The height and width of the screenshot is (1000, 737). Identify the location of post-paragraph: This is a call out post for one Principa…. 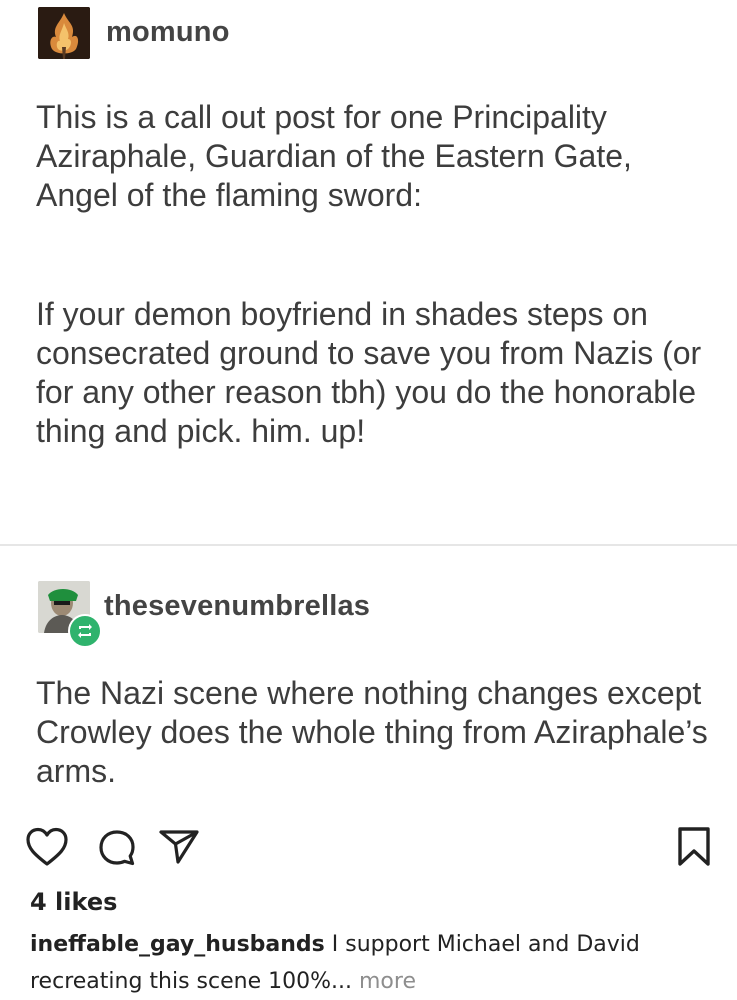
(334, 156).